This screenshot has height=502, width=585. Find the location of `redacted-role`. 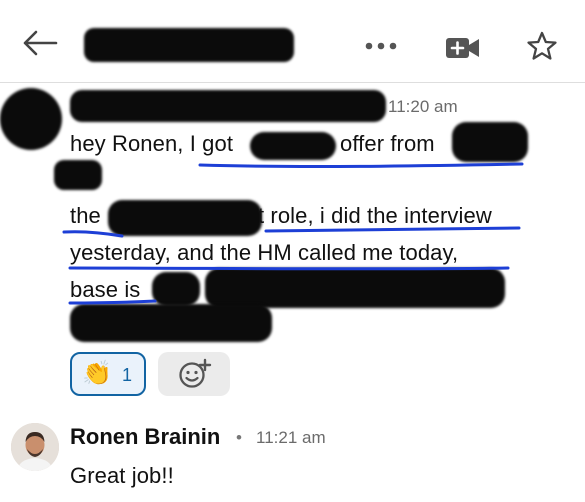

redacted-role is located at coordinates (185, 218).